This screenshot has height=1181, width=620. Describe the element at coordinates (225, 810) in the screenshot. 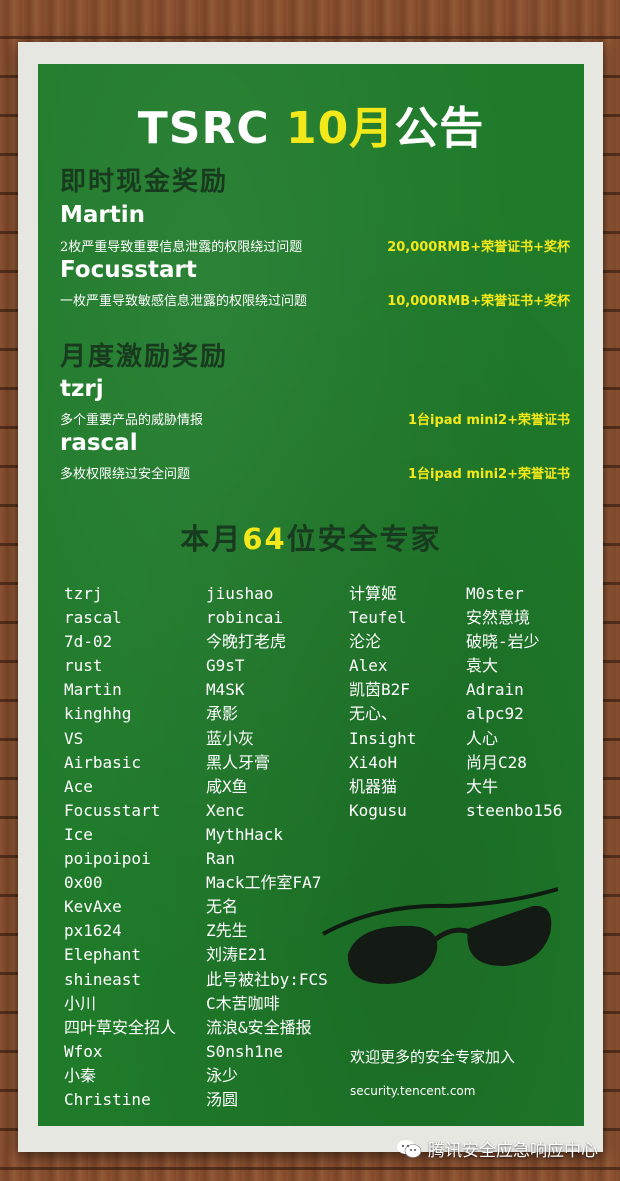

I see `expert-name: Xenc` at that location.